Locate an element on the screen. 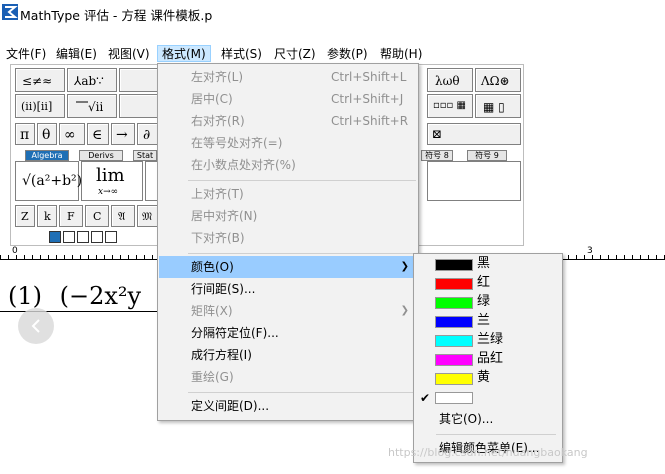  color-item-red: 红 is located at coordinates (488, 283).